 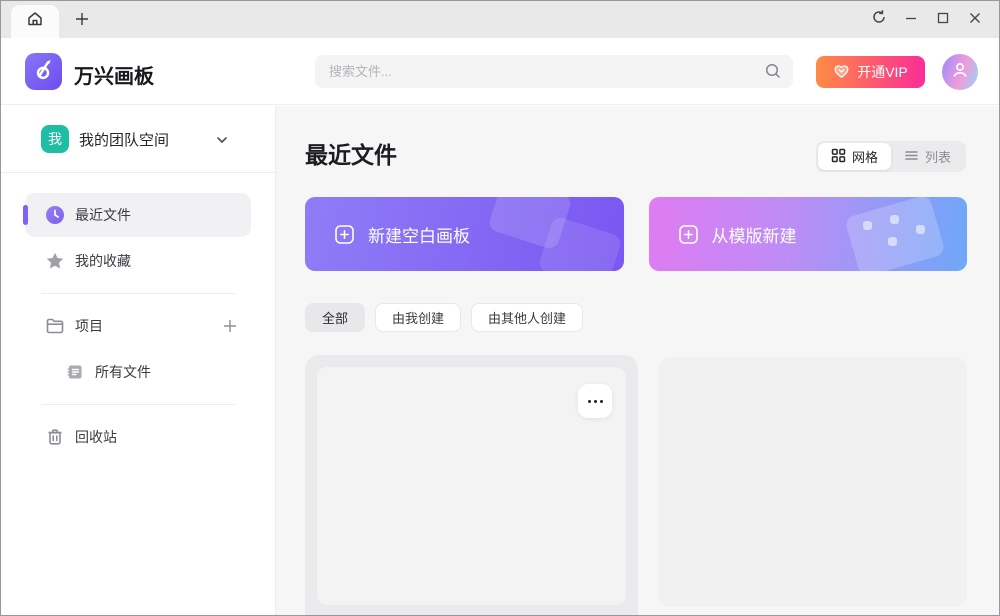 I want to click on file-card-thumbnail, so click(x=471, y=486).